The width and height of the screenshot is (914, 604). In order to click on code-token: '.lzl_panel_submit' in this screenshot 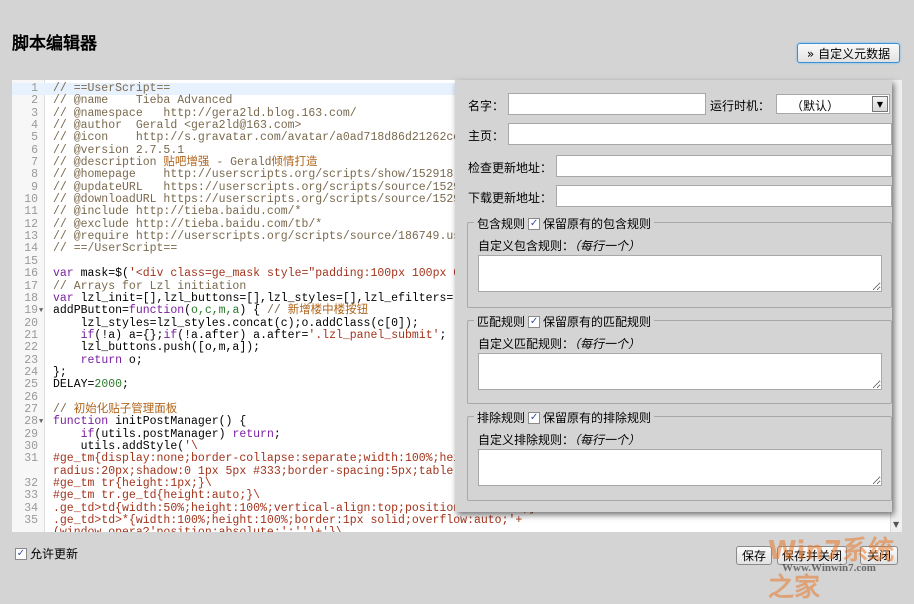, I will do `click(374, 335)`.